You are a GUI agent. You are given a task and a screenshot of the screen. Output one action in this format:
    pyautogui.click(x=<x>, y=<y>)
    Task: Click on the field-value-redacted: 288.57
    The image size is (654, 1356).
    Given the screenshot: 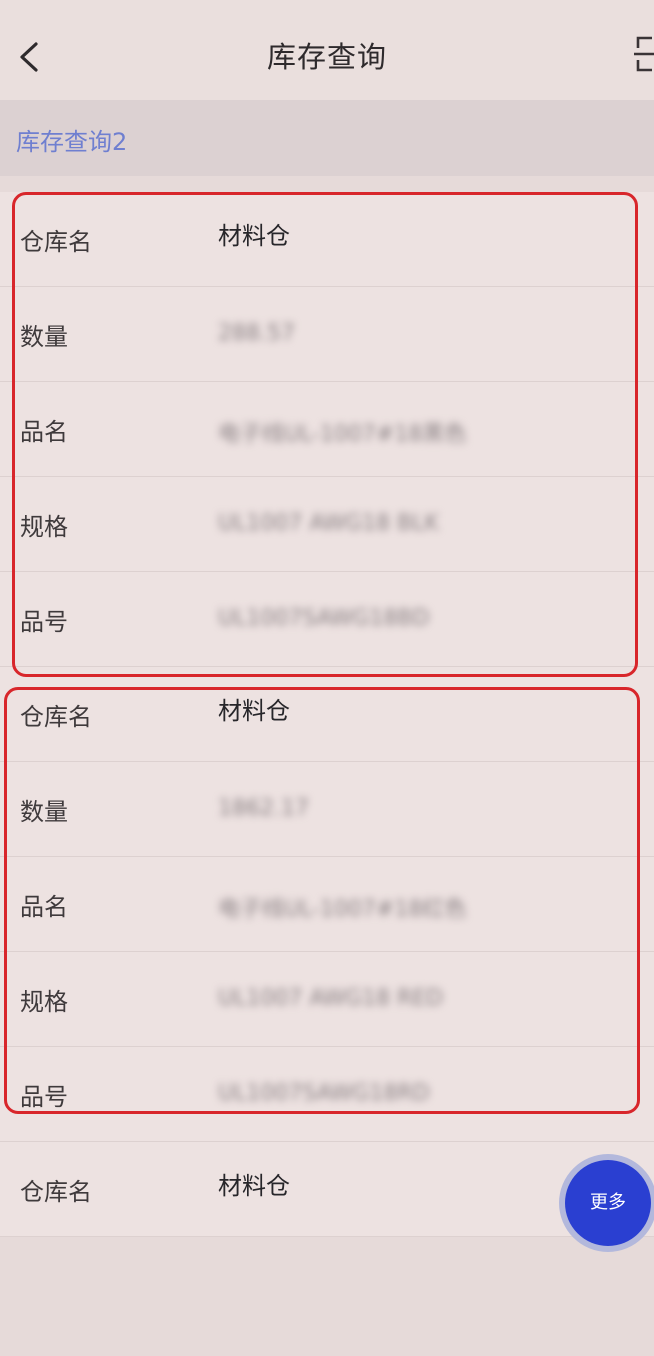 What is the action you would take?
    pyautogui.click(x=256, y=333)
    